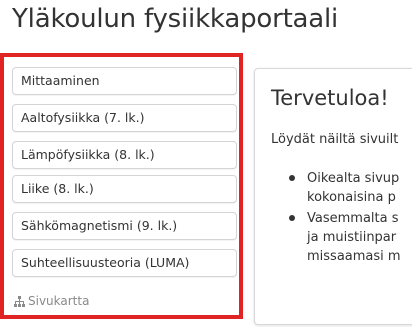  What do you see at coordinates (124, 118) in the screenshot?
I see `nav-item-aaltofysiikka: Aaltofysiikka (7. lk.)` at bounding box center [124, 118].